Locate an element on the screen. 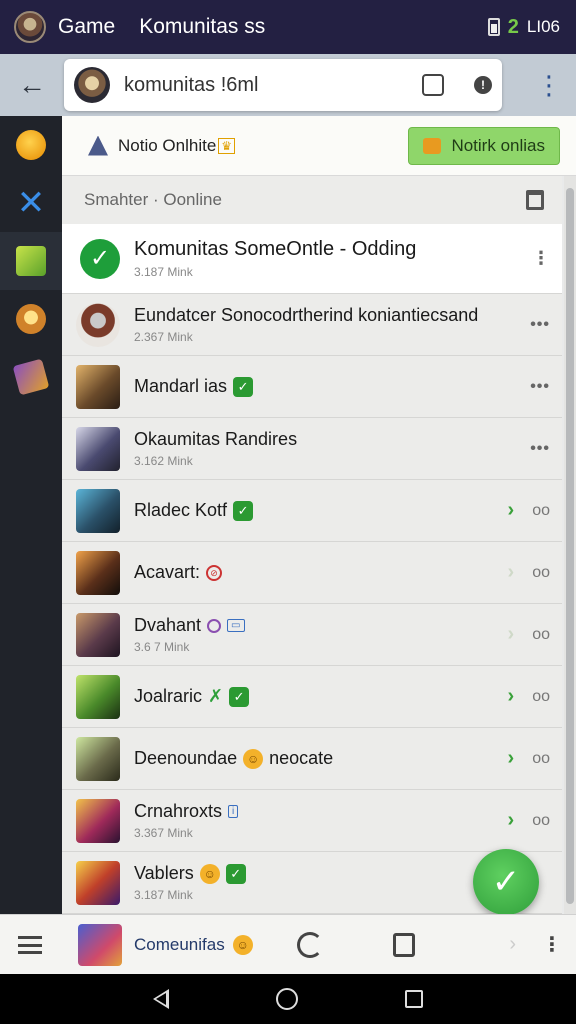  trash-icon is located at coordinates (535, 200).